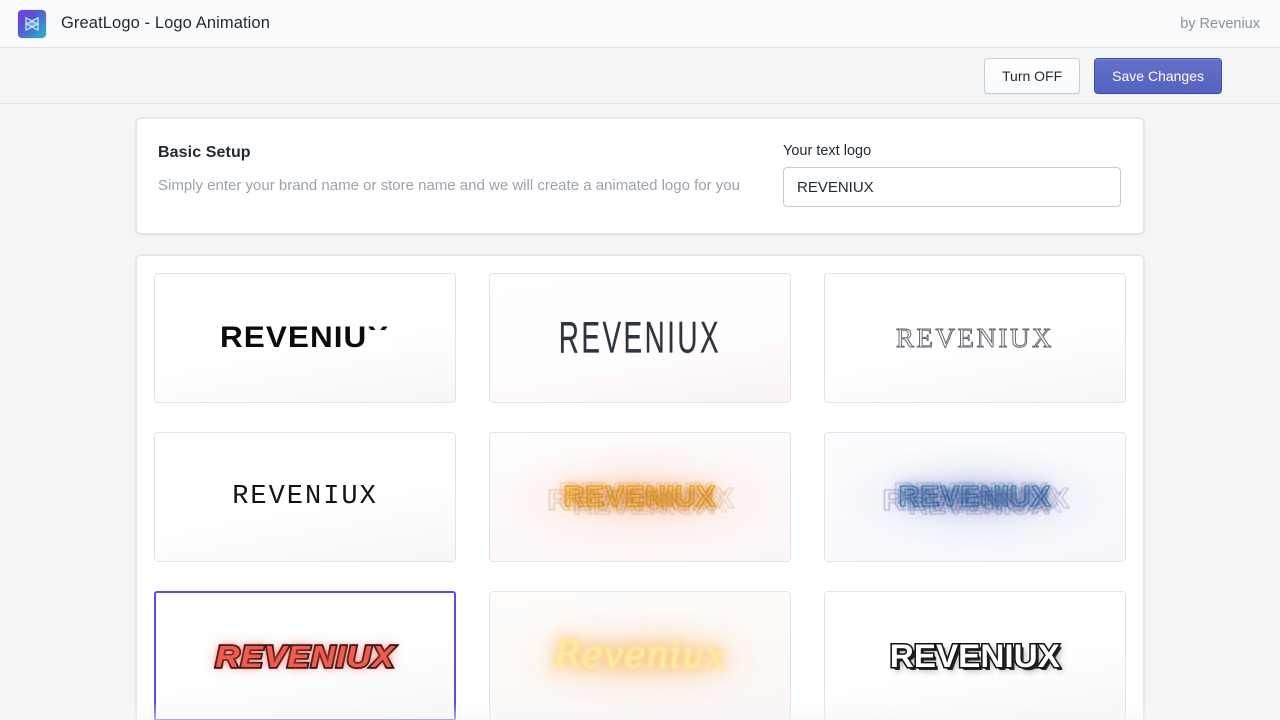  What do you see at coordinates (640, 24) in the screenshot?
I see `app-header: GreatLogo - Logo Animation by Reveniux` at bounding box center [640, 24].